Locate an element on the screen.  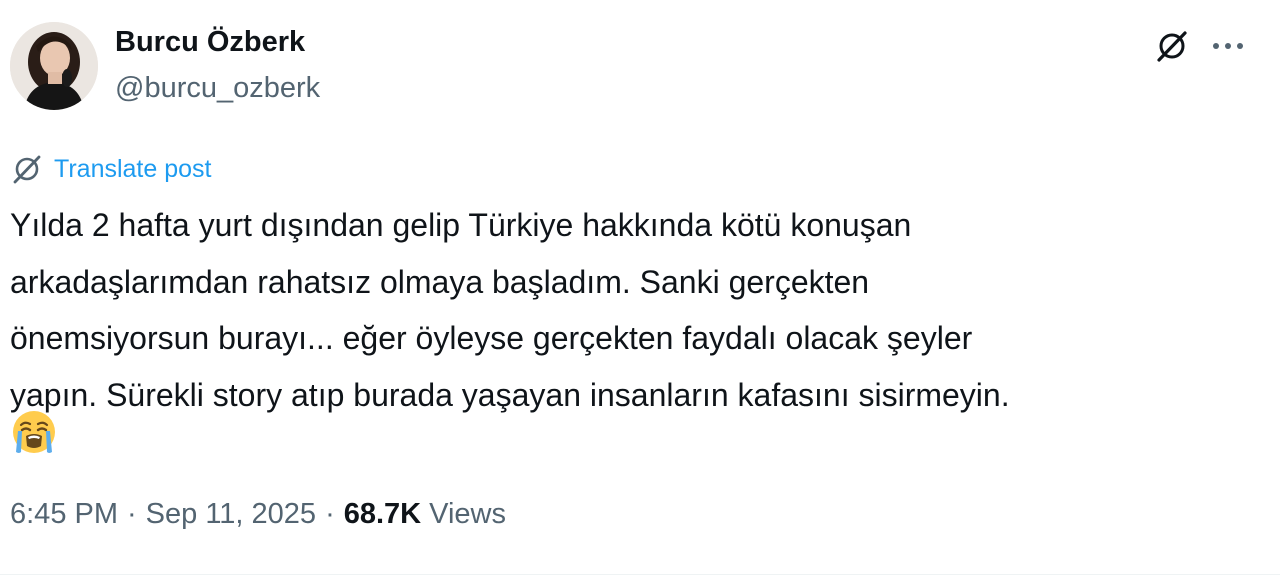
author-handle: @burcu_ozberk is located at coordinates (217, 88).